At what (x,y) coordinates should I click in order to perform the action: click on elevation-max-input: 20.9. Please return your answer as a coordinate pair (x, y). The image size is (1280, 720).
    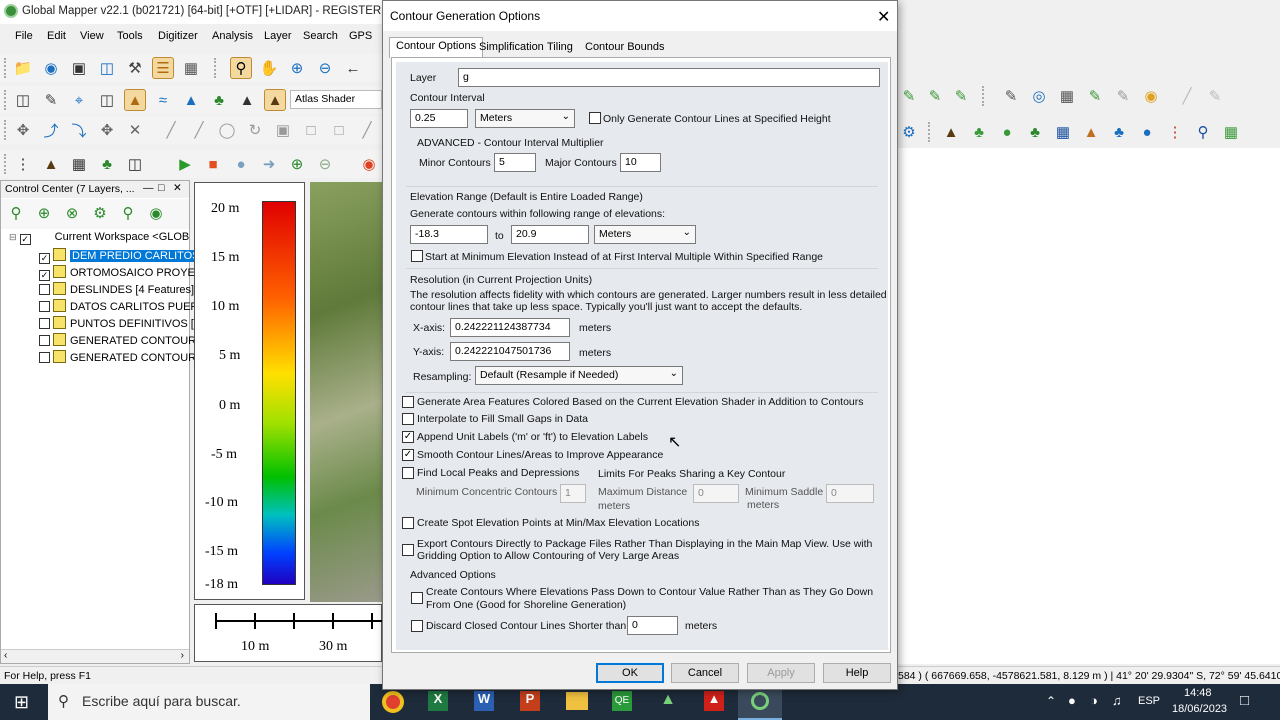
    Looking at the image, I should click on (550, 234).